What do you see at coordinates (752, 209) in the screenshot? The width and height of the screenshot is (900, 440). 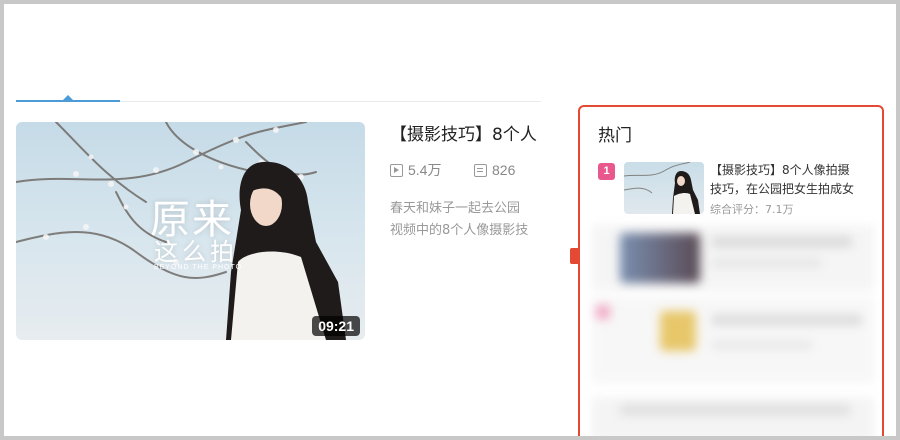 I see `hot-item-score: 综合评分：7.1万` at bounding box center [752, 209].